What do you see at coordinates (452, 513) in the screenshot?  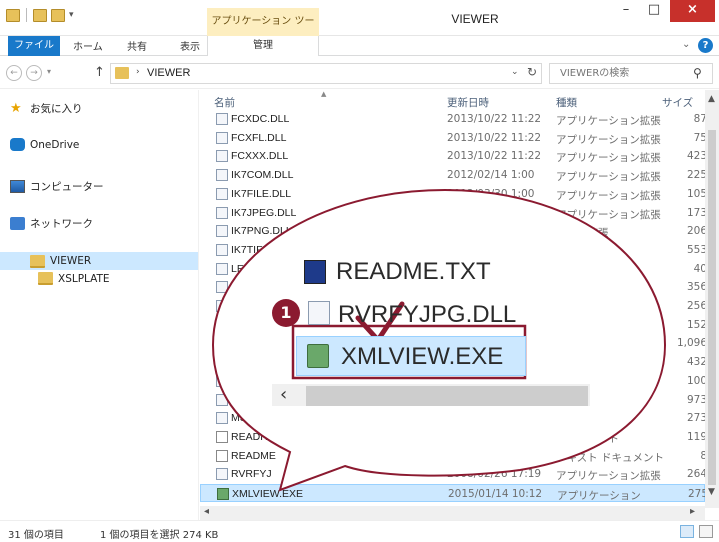 I see `horizontal-scrollbar: ◂ ▸` at bounding box center [452, 513].